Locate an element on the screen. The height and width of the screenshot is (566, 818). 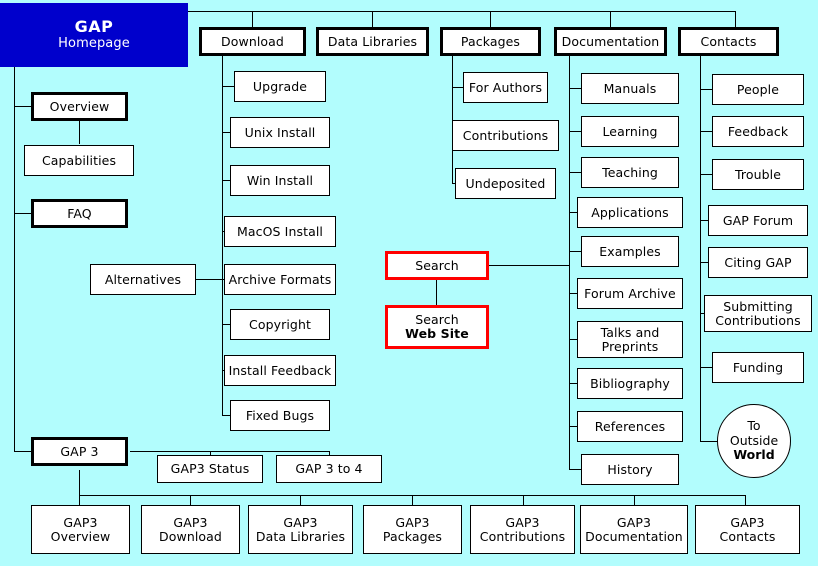
connector-download-upgrade is located at coordinates (228, 86).